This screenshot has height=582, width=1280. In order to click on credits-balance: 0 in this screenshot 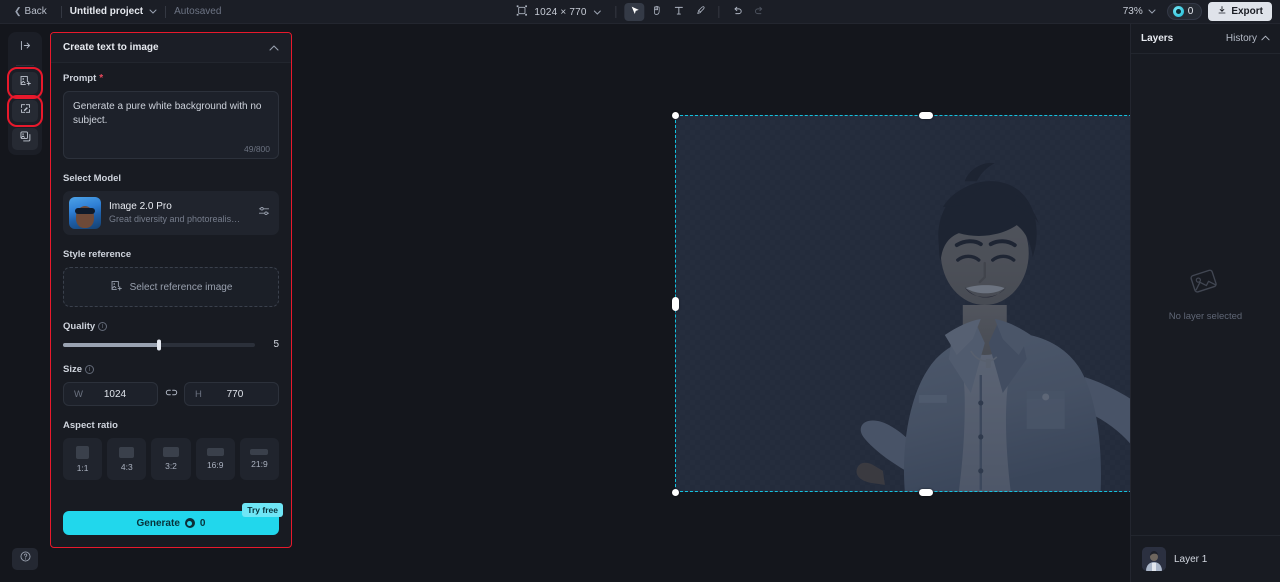, I will do `click(1184, 11)`.